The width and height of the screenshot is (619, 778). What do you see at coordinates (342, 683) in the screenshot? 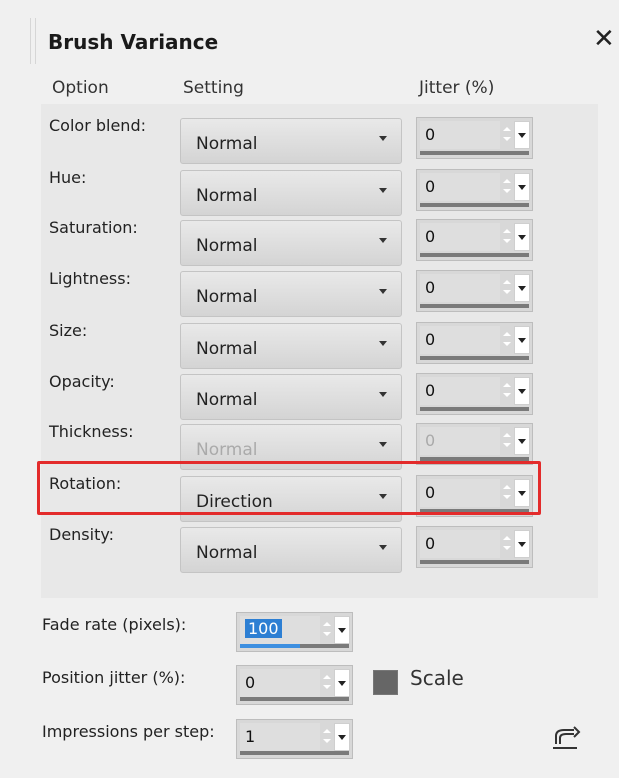
I see `position-jitter-dropdown-button` at bounding box center [342, 683].